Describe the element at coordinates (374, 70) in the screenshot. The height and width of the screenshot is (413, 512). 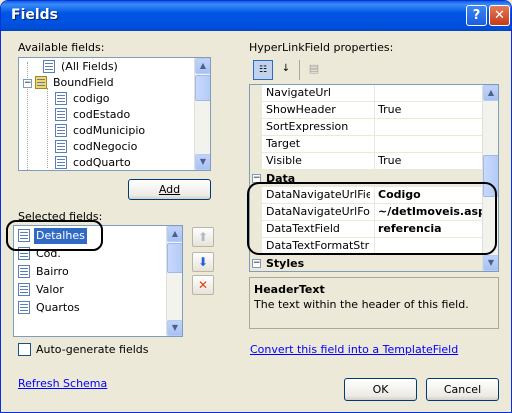
I see `properties-toolbar: ☷ ↓ ▤` at that location.